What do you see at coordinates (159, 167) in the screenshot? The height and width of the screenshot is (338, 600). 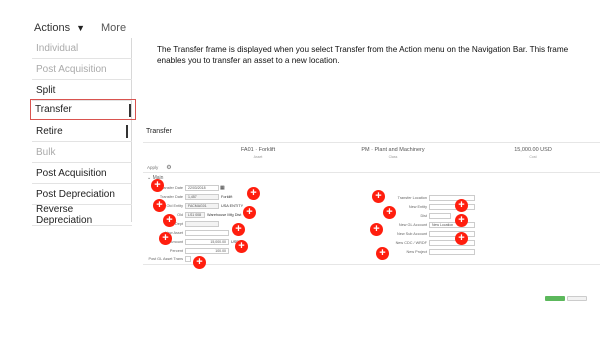 I see `panel-toolbar: Apply ⚙` at bounding box center [159, 167].